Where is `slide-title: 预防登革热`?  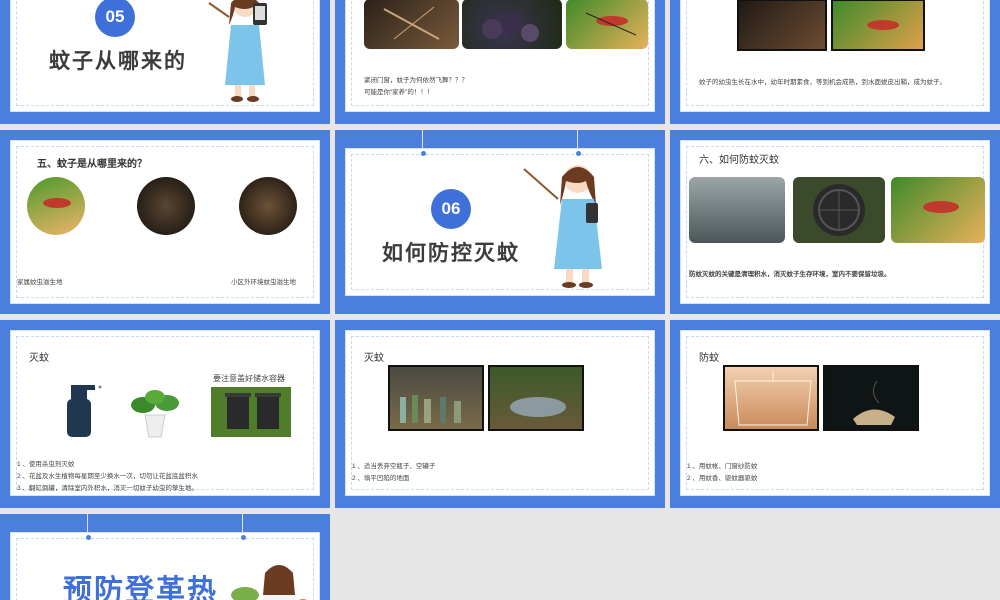 slide-title: 预防登革热 is located at coordinates (141, 587).